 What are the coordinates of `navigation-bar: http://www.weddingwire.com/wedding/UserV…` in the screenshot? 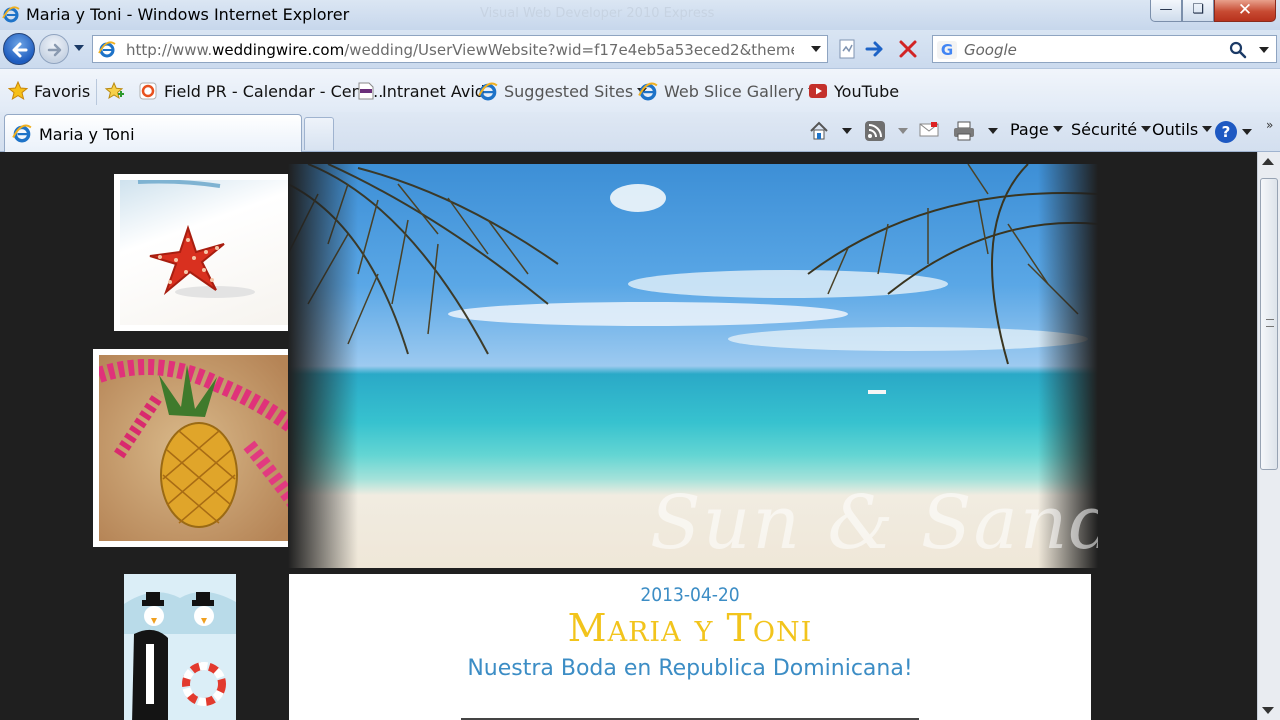 It's located at (640, 49).